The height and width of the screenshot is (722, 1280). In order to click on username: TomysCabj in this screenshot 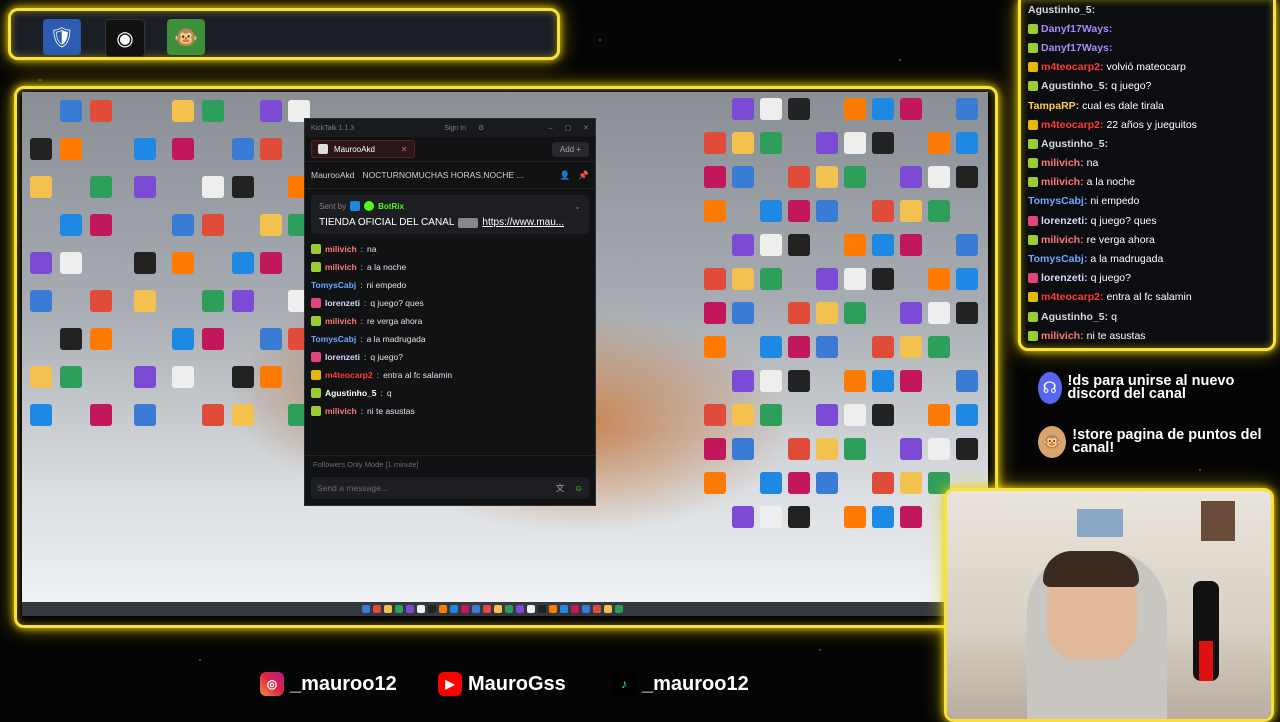, I will do `click(333, 339)`.